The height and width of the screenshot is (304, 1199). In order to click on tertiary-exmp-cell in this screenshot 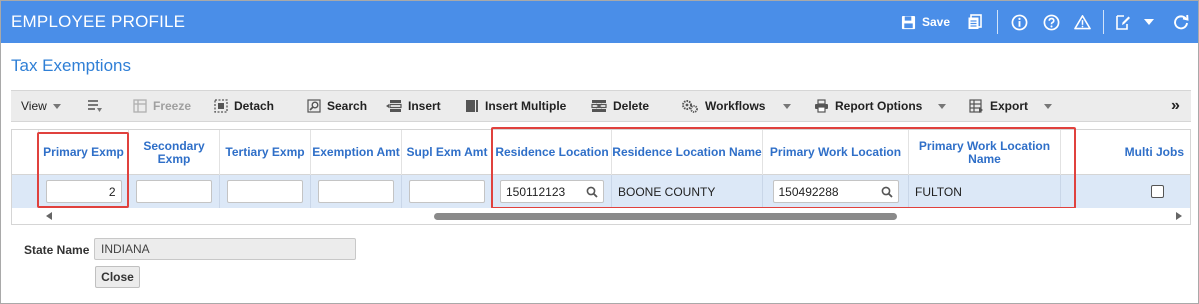, I will do `click(265, 191)`.